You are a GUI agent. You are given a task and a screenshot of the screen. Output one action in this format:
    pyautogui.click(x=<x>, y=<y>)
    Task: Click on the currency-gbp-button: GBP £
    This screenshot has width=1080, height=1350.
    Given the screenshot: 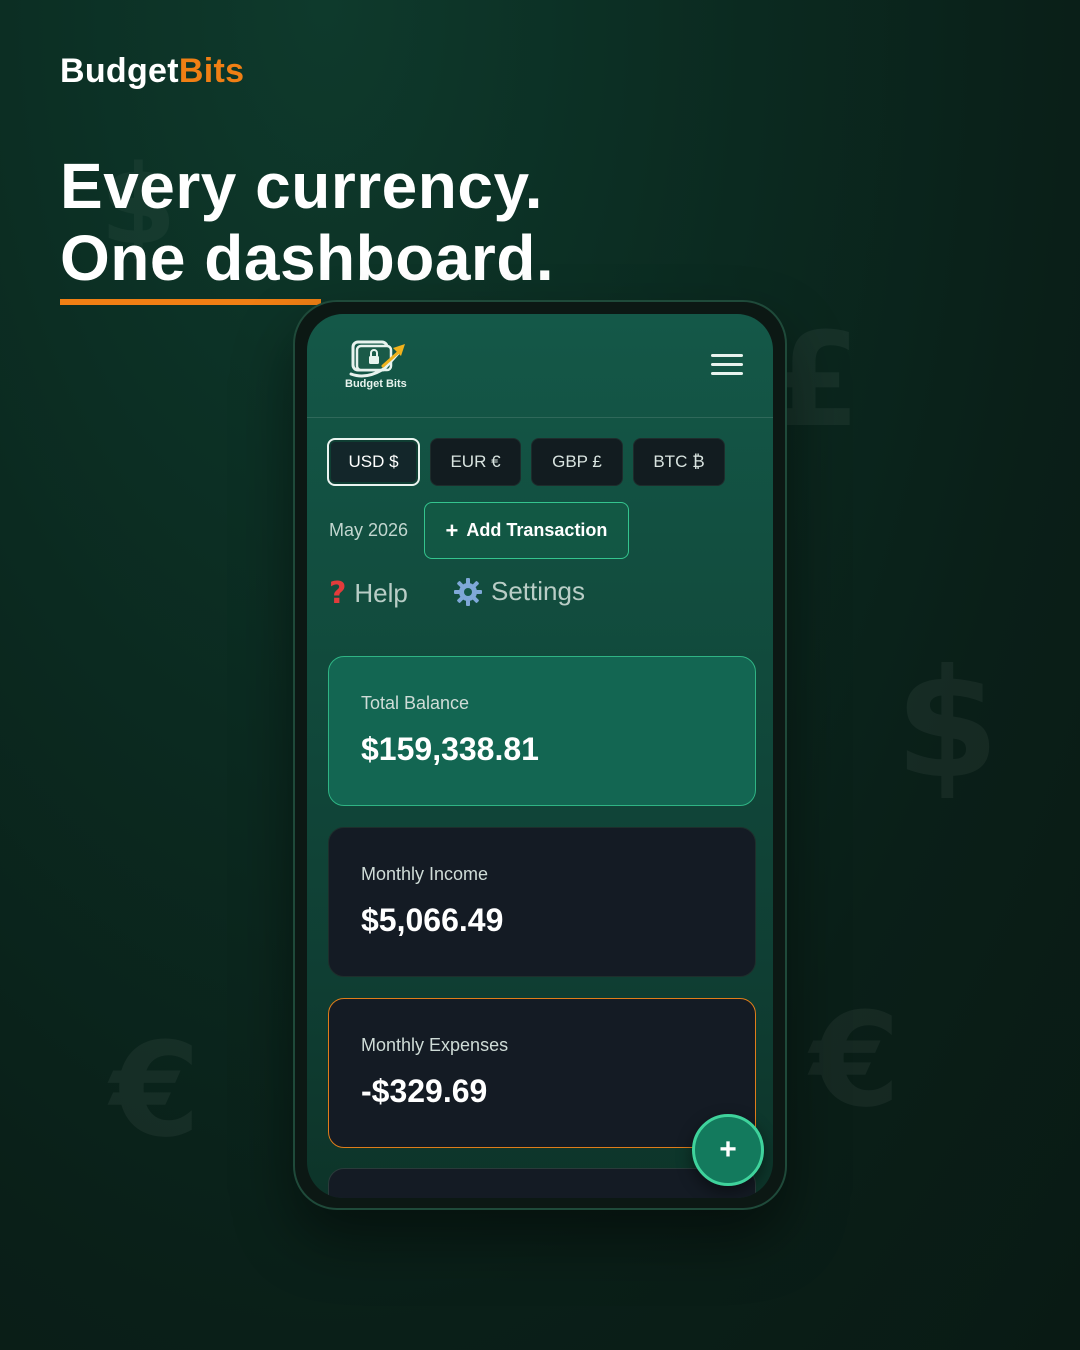 What is the action you would take?
    pyautogui.click(x=577, y=462)
    